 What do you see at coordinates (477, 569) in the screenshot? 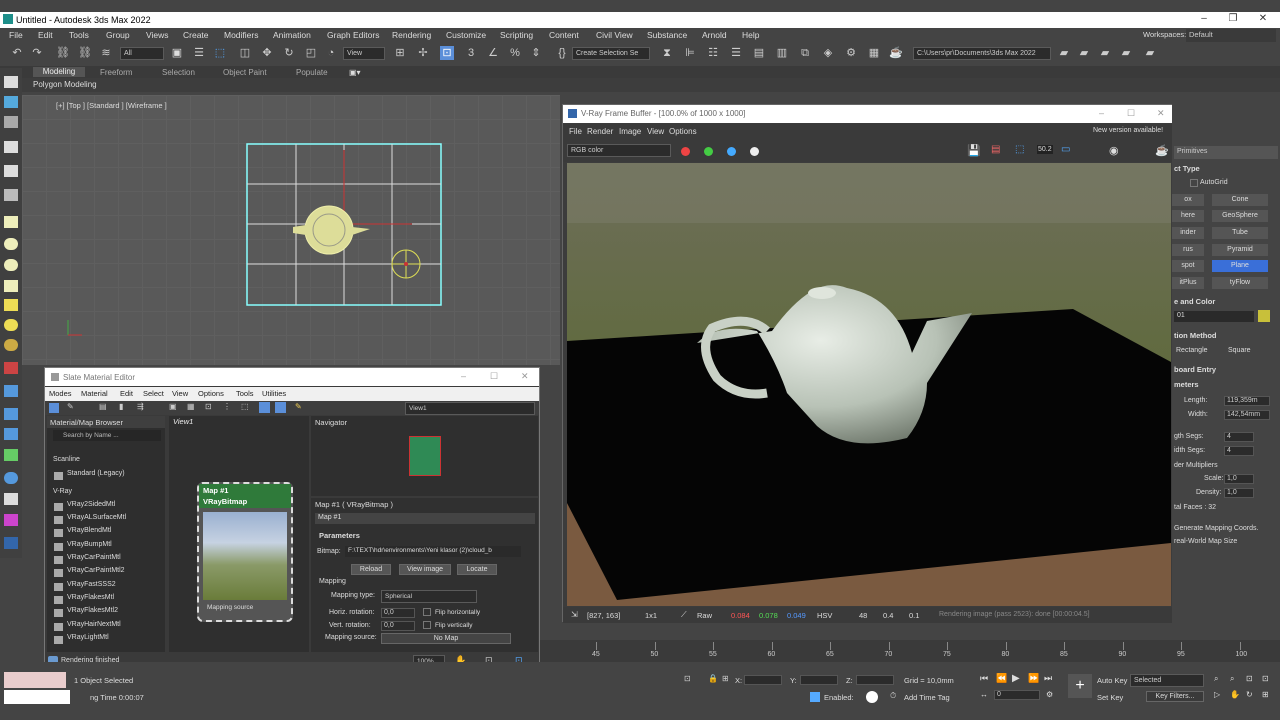
I see `locate-button: Locate` at bounding box center [477, 569].